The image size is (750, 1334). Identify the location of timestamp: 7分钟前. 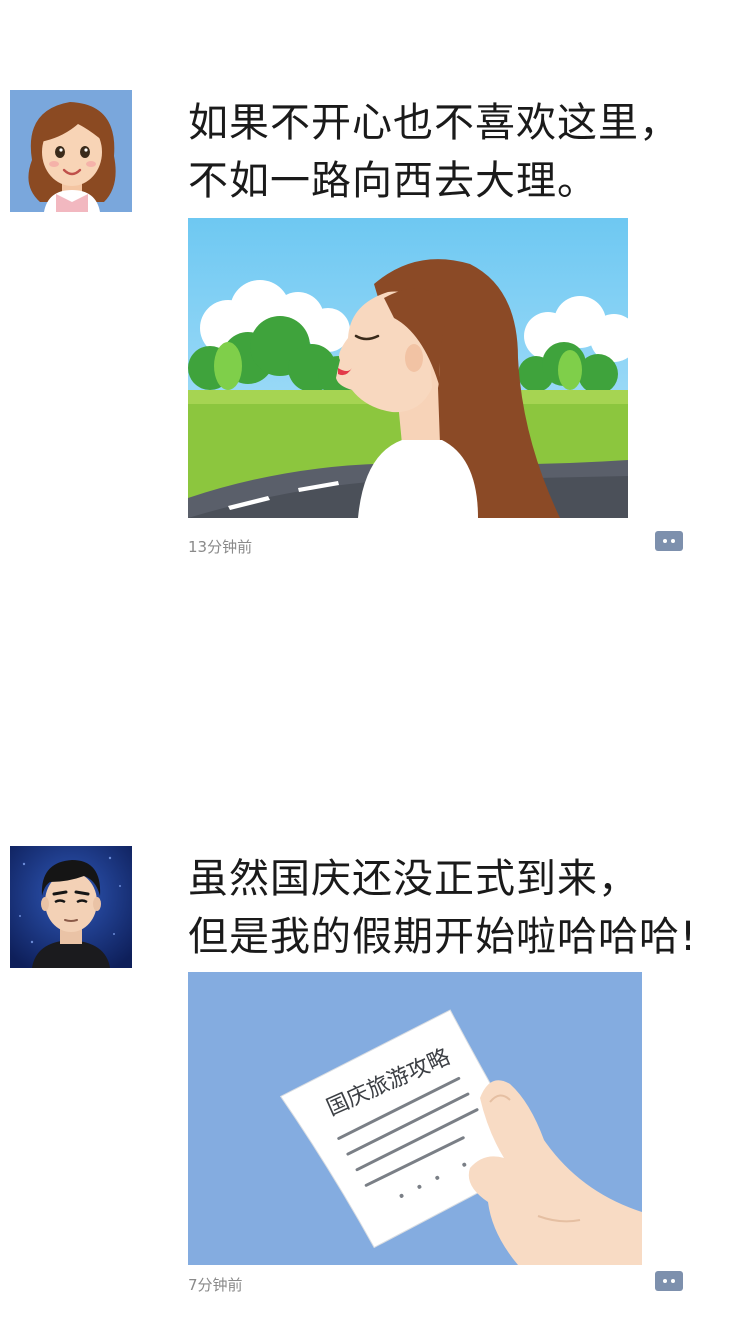
(215, 1285).